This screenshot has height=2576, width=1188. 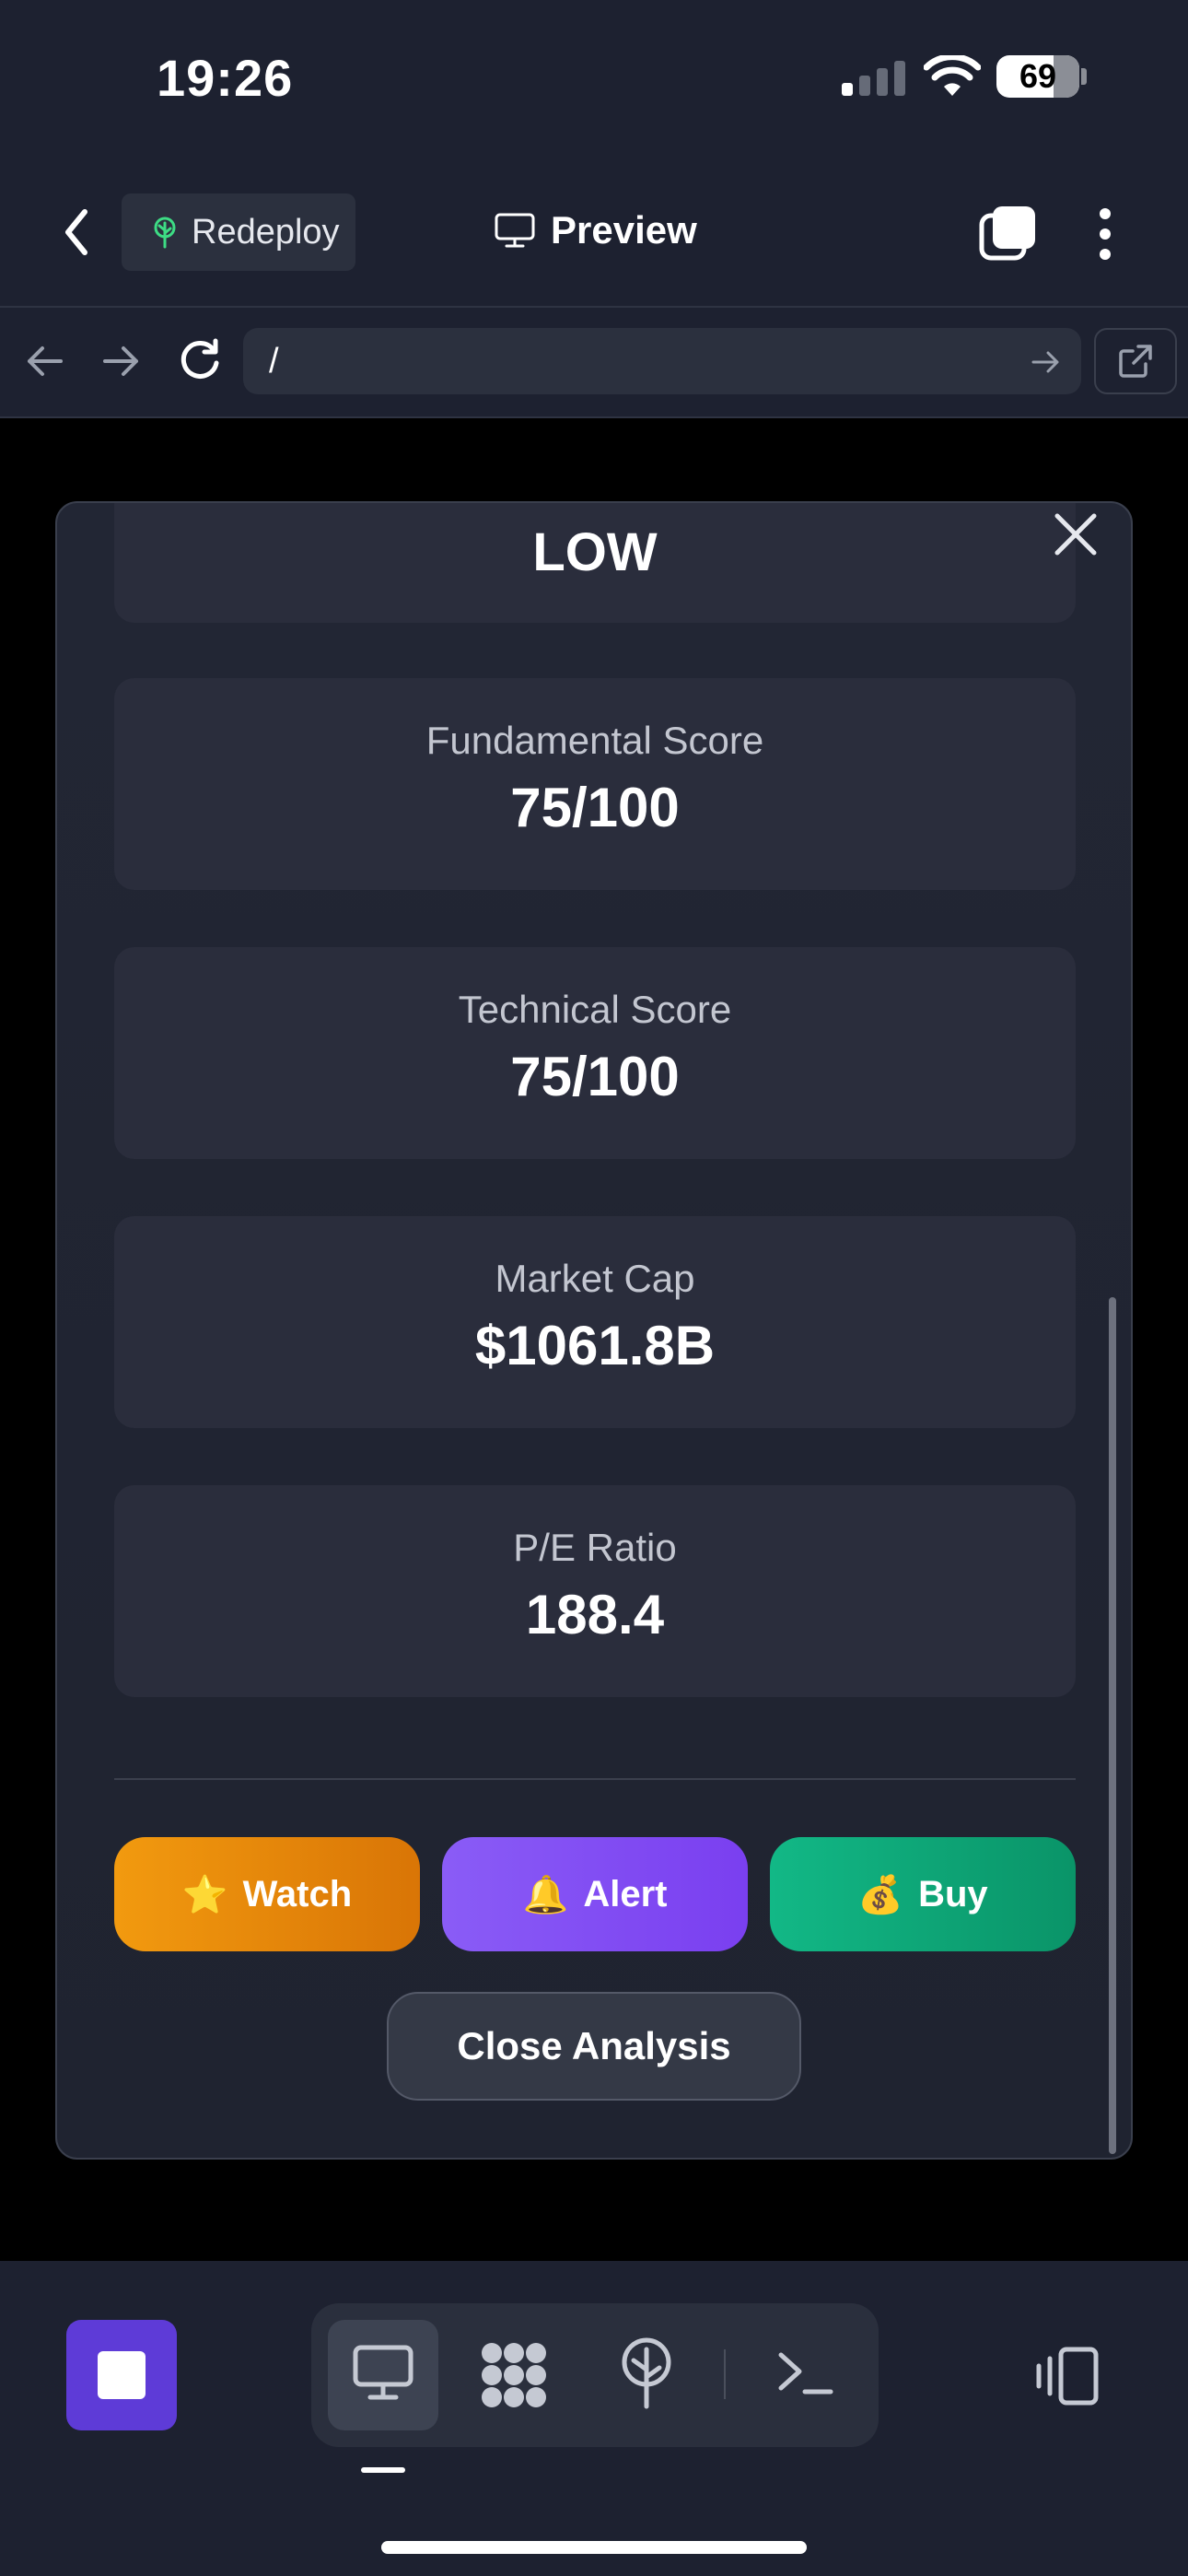 I want to click on preview-label: Preview, so click(x=624, y=230).